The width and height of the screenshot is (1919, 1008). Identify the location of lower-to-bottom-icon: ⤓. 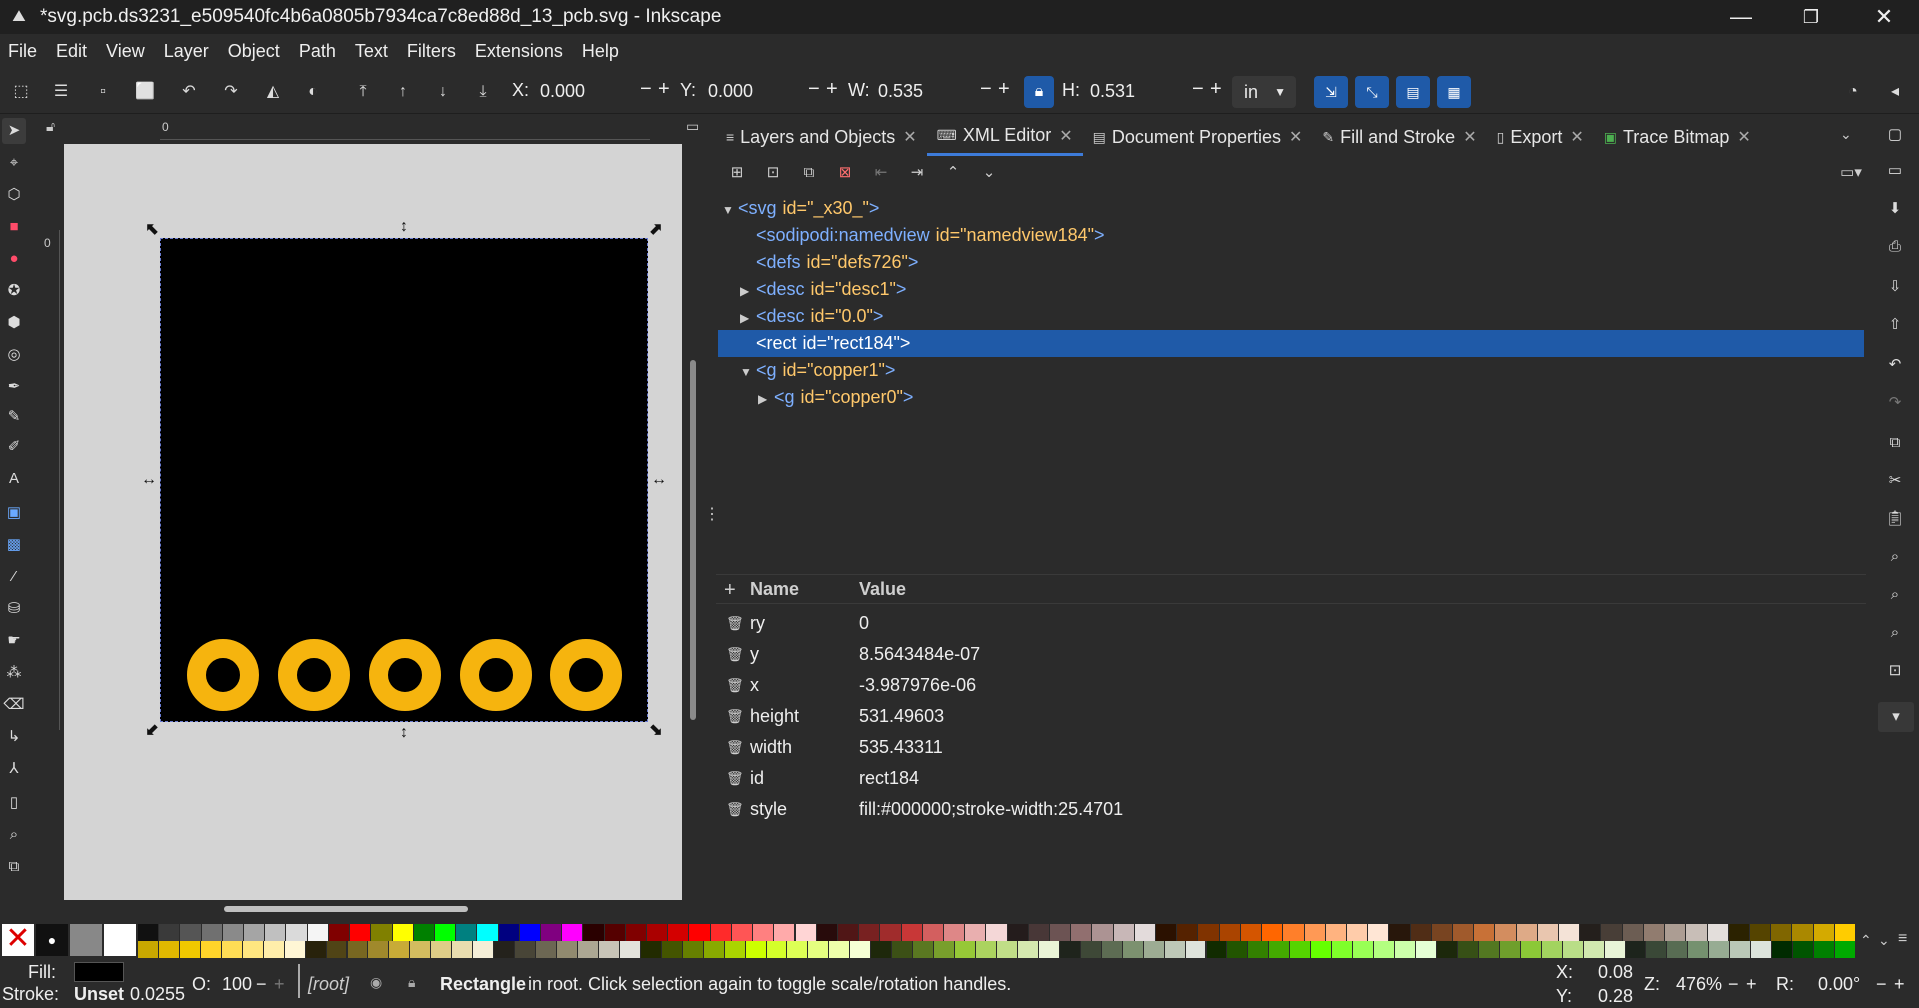
(483, 92).